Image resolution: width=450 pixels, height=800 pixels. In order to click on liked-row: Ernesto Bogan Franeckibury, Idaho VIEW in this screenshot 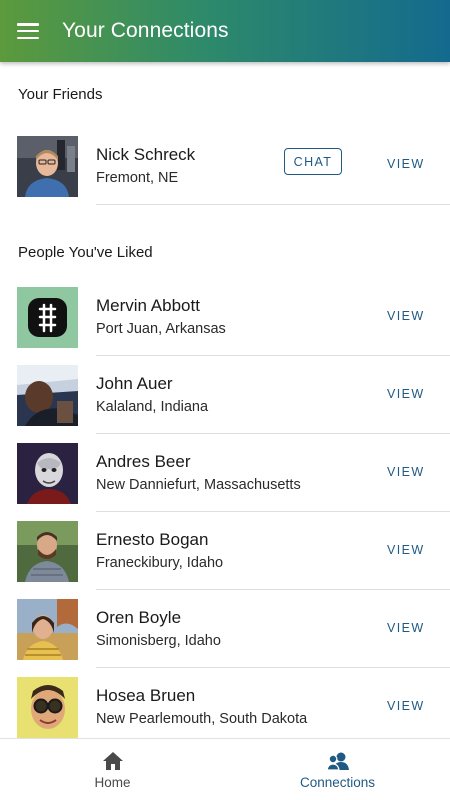, I will do `click(225, 551)`.